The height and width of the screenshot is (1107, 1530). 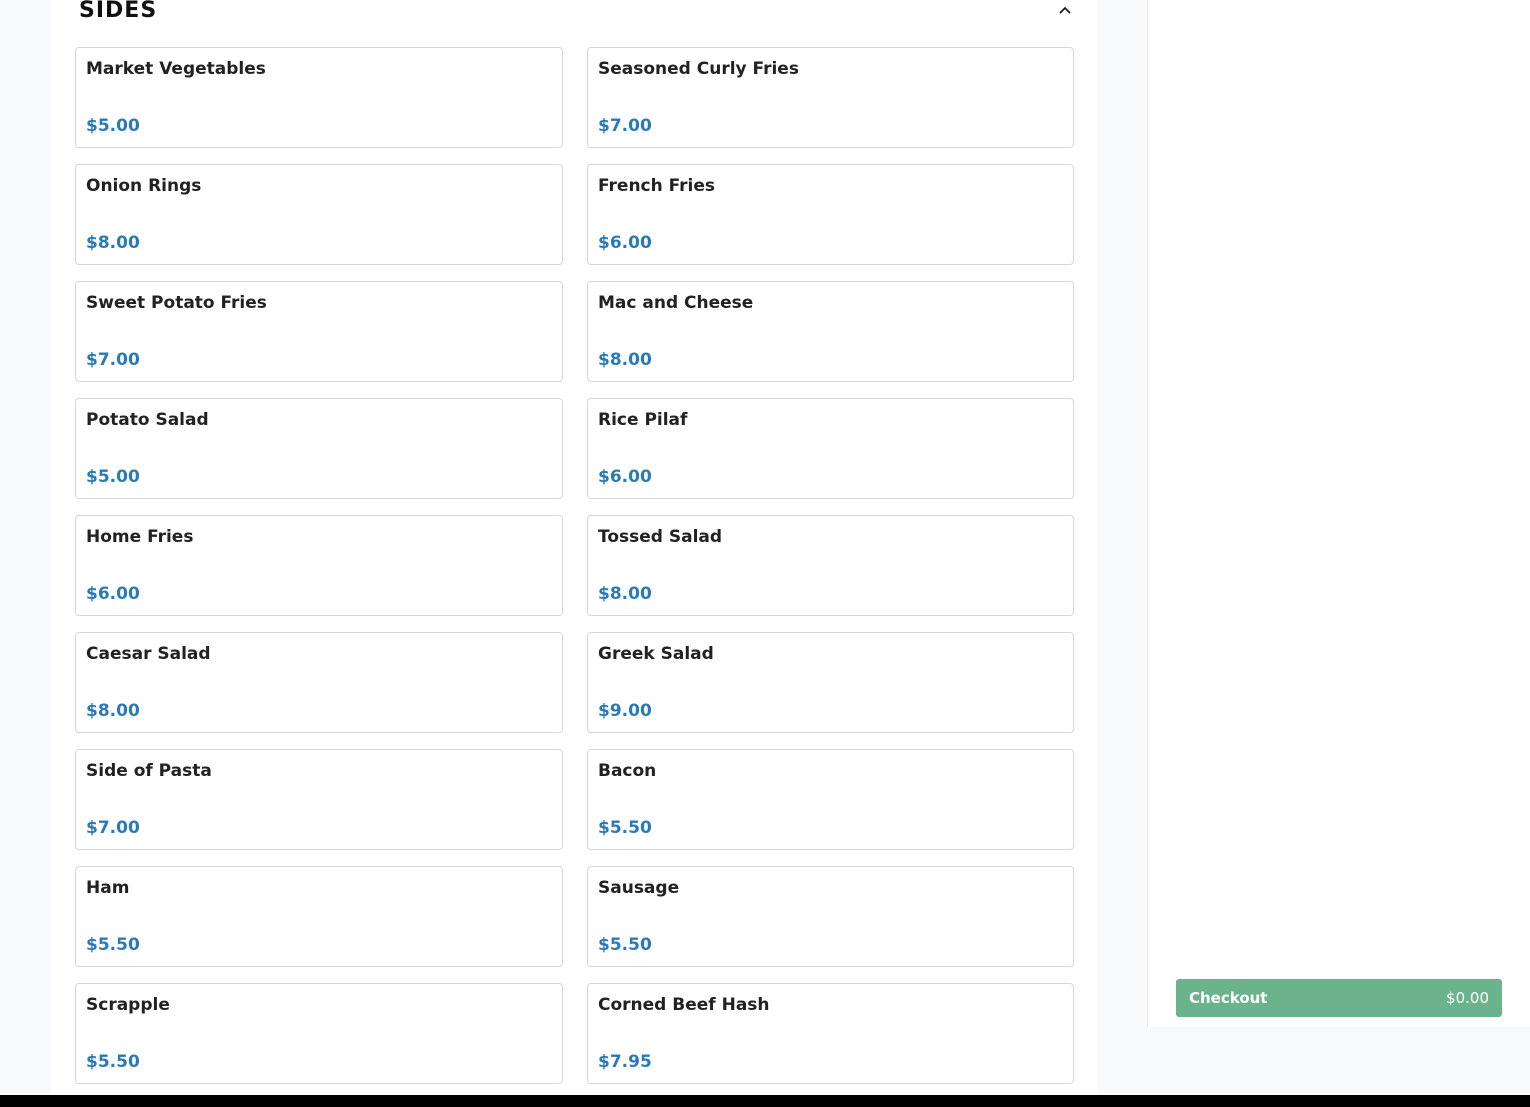 I want to click on menu-item-card: Ham $5.50, so click(x=319, y=916).